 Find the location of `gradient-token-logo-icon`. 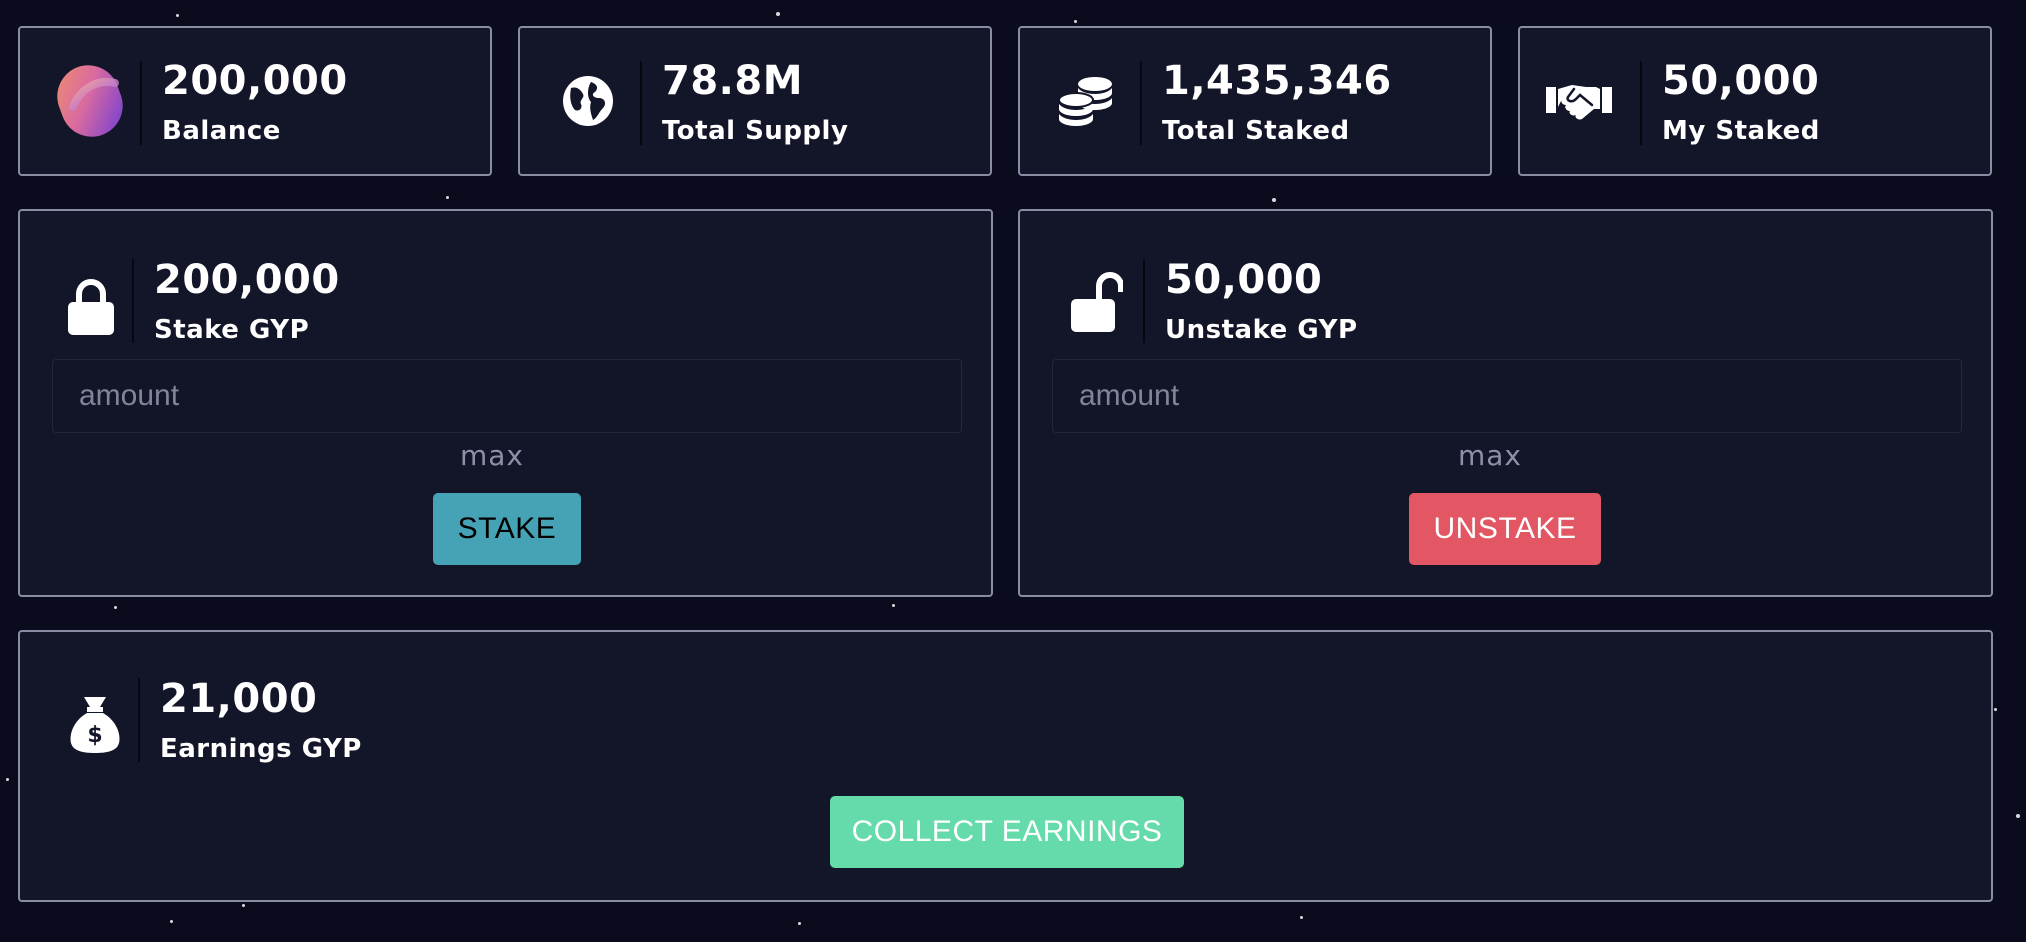

gradient-token-logo-icon is located at coordinates (90, 101).